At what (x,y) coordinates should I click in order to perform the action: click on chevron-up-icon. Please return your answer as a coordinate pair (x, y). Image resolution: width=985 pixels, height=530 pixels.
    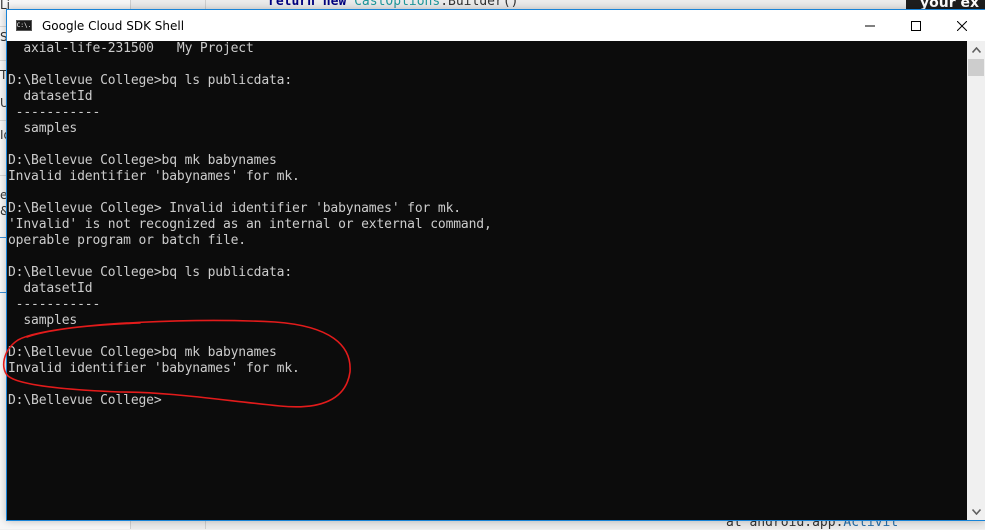
    Looking at the image, I should click on (976, 49).